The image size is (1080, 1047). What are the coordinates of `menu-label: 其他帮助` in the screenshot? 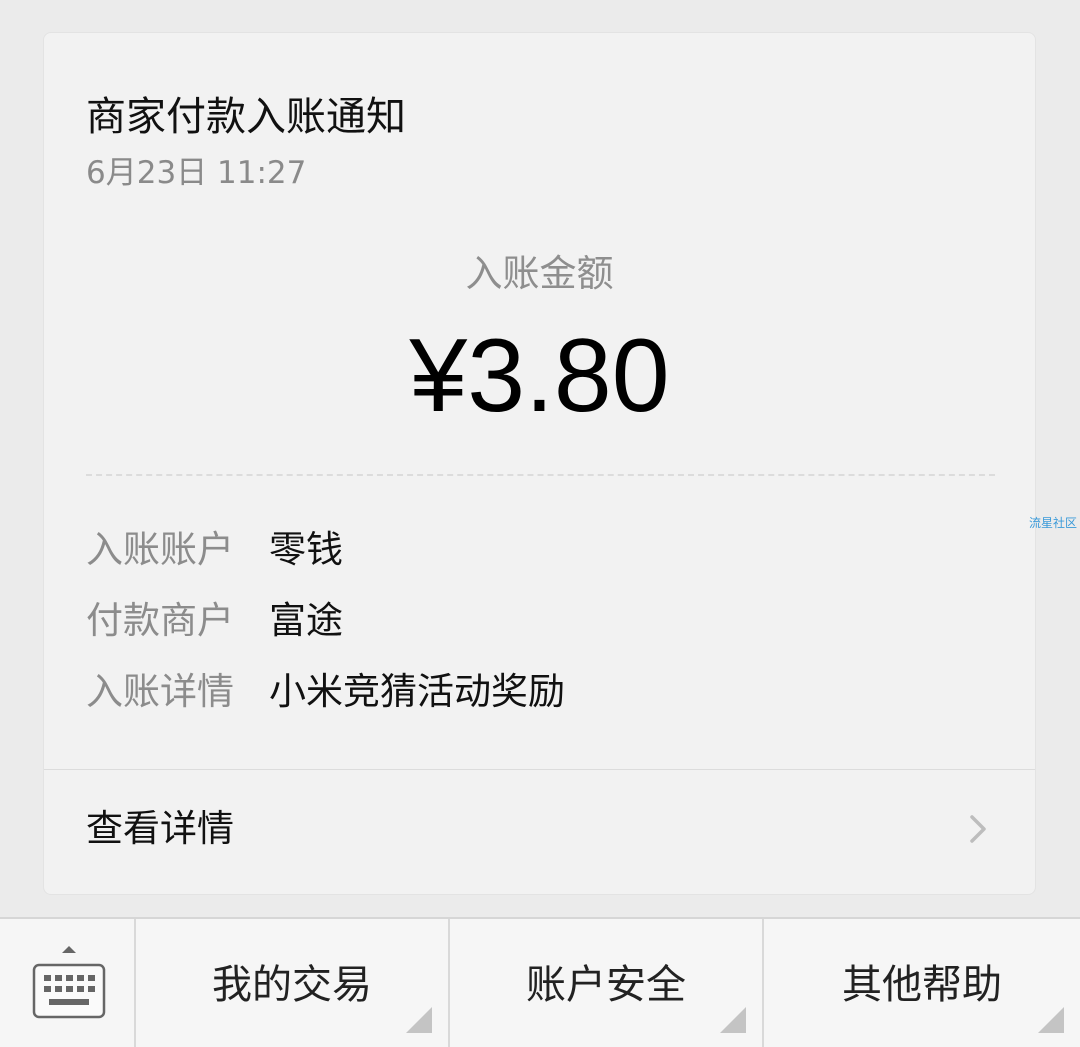 It's located at (922, 985).